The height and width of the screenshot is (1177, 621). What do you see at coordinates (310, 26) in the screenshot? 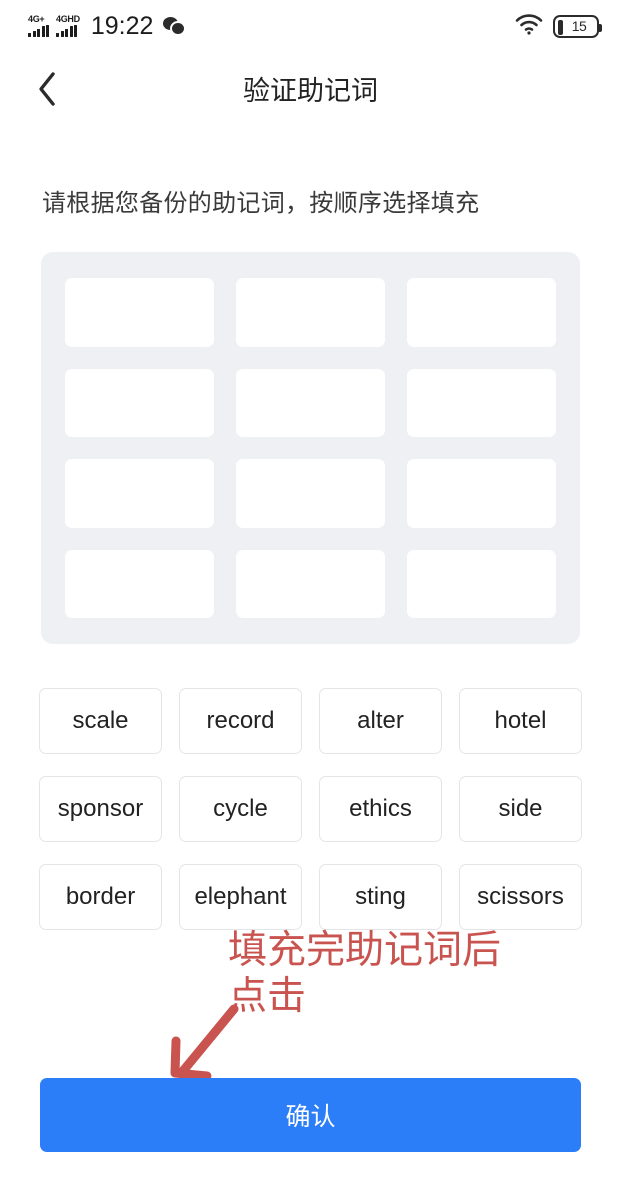
I see `status-bar: 4G+ 4GHD 19:22 15` at bounding box center [310, 26].